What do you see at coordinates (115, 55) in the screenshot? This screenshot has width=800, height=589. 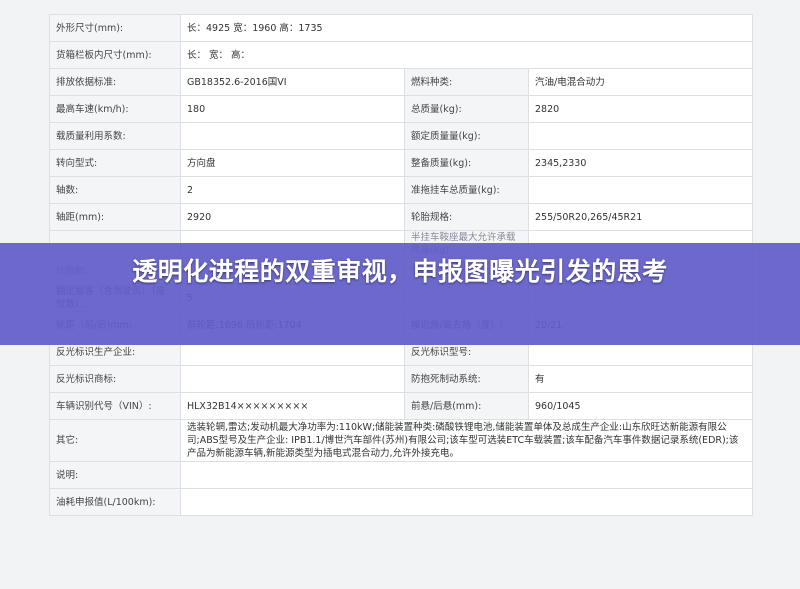 I see `spec-label: 货箱栏板内尺寸(mm):` at bounding box center [115, 55].